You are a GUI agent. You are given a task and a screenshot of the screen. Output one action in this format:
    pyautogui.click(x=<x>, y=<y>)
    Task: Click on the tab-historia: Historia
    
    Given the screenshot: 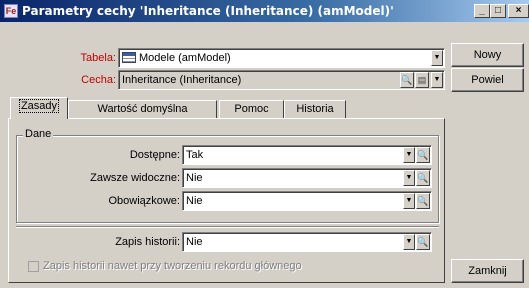 What is the action you would take?
    pyautogui.click(x=315, y=109)
    